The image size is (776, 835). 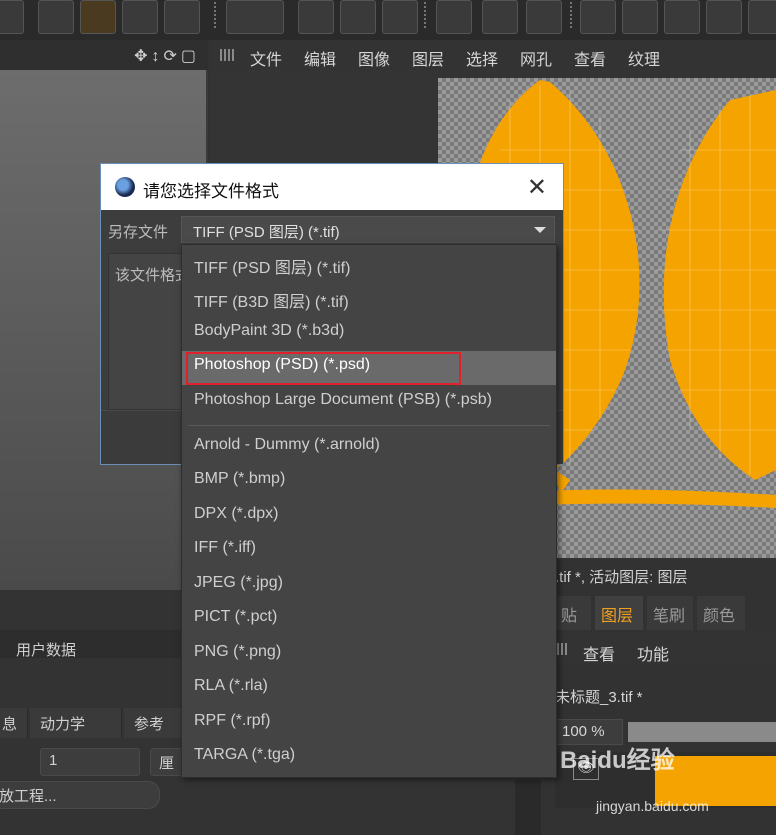 What do you see at coordinates (368, 229) in the screenshot?
I see `format-select: TIFF (PSD 图层) (*.tif)` at bounding box center [368, 229].